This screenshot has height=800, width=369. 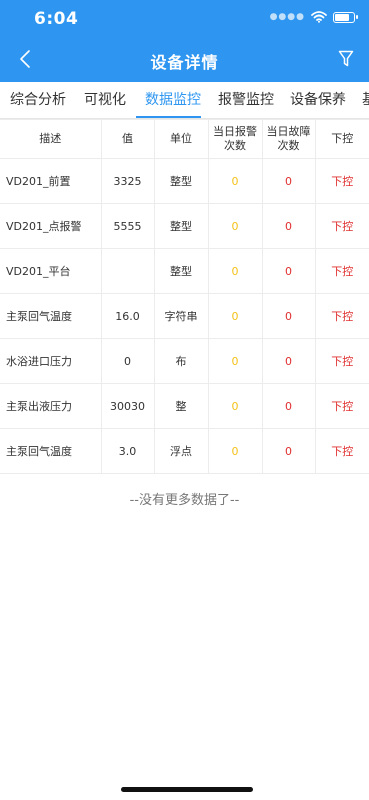 What do you see at coordinates (56, 19) in the screenshot?
I see `status-time: 6:04` at bounding box center [56, 19].